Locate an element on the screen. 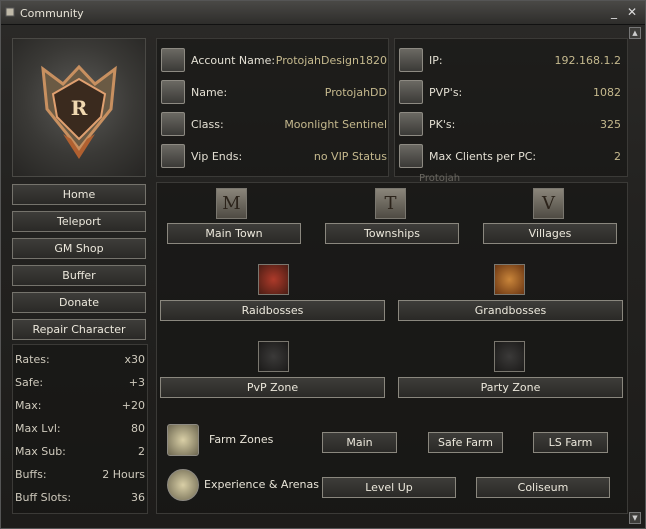 The width and height of the screenshot is (646, 529). pvp-row: PVP's: 1082 is located at coordinates (510, 94).